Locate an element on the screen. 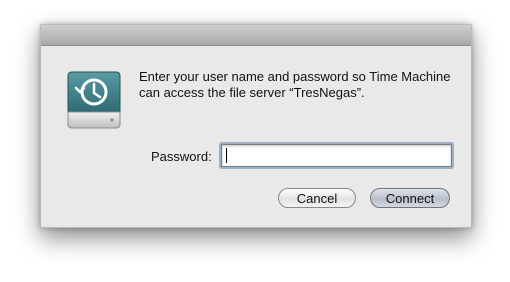  password-label: Password: is located at coordinates (181, 156).